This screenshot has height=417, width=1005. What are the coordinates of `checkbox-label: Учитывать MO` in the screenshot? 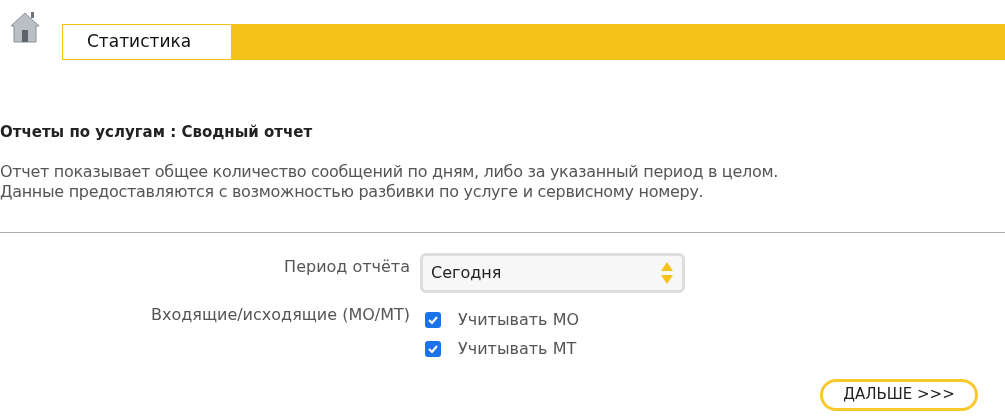 It's located at (519, 320).